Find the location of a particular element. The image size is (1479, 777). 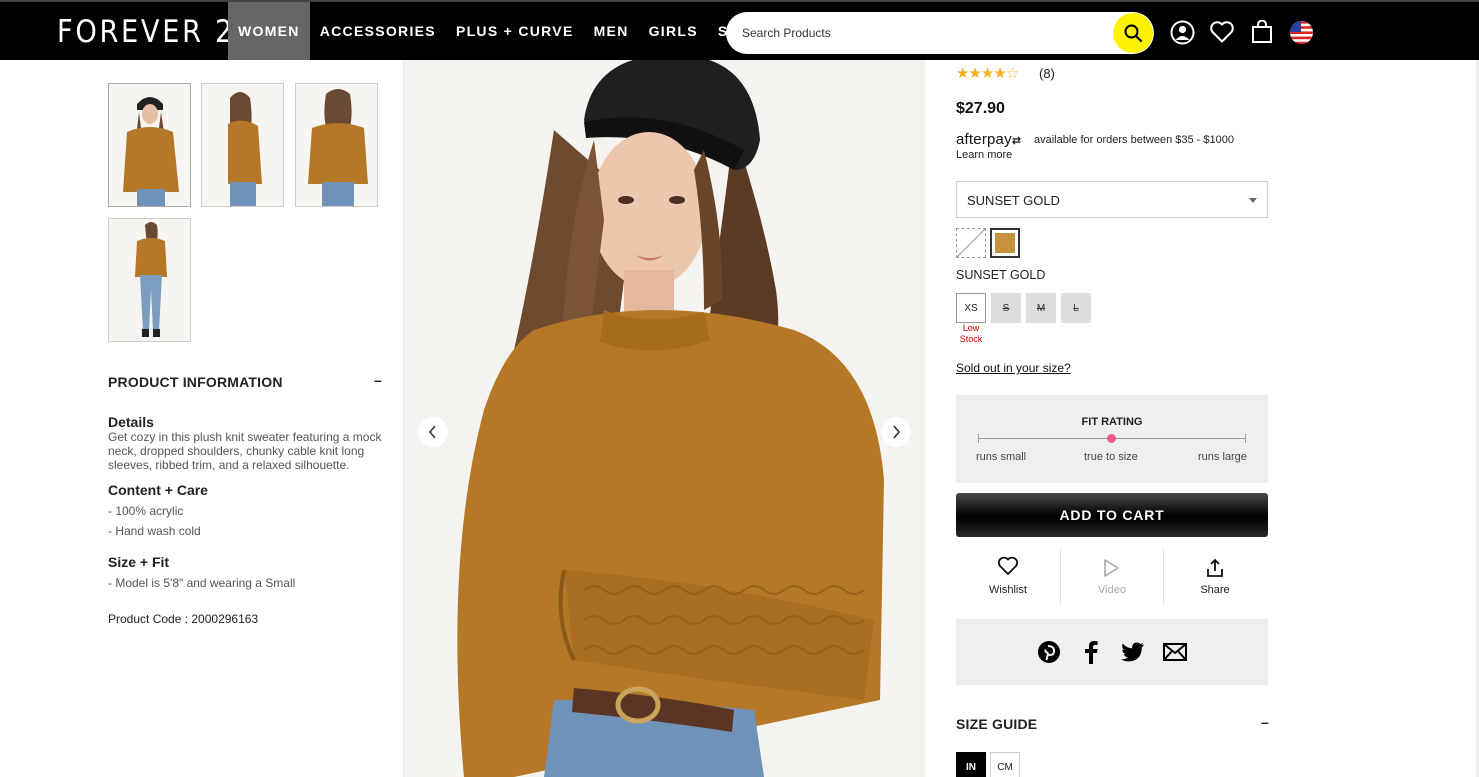

strike-icon is located at coordinates (971, 243).